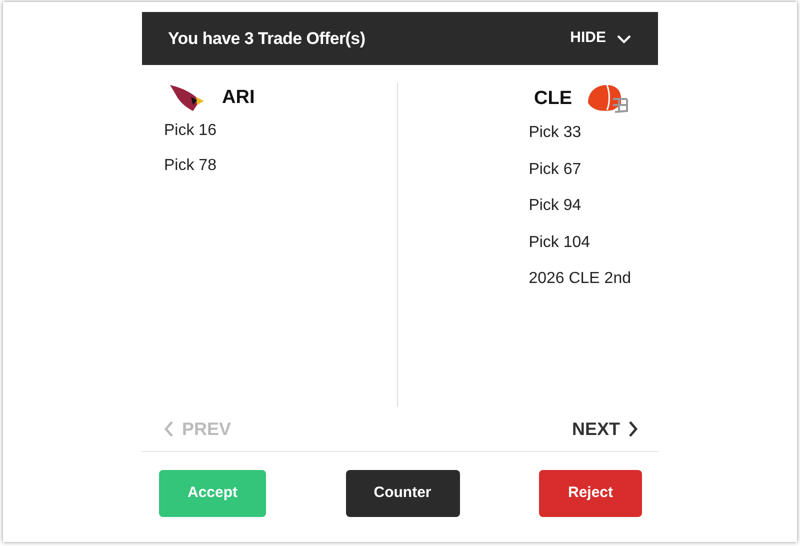  Describe the element at coordinates (555, 133) in the screenshot. I see `draft-pick: Pick 33` at that location.